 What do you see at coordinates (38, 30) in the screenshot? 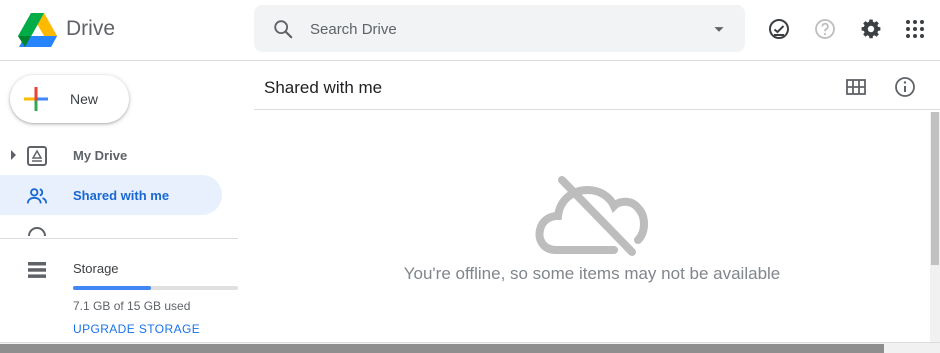
I see `drive-logo` at bounding box center [38, 30].